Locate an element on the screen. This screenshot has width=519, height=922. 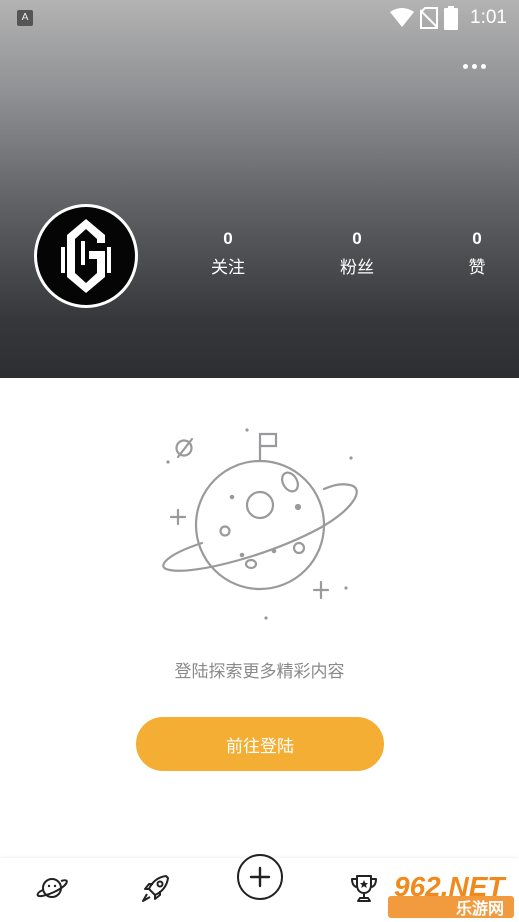
app-notification-icon: A is located at coordinates (25, 18).